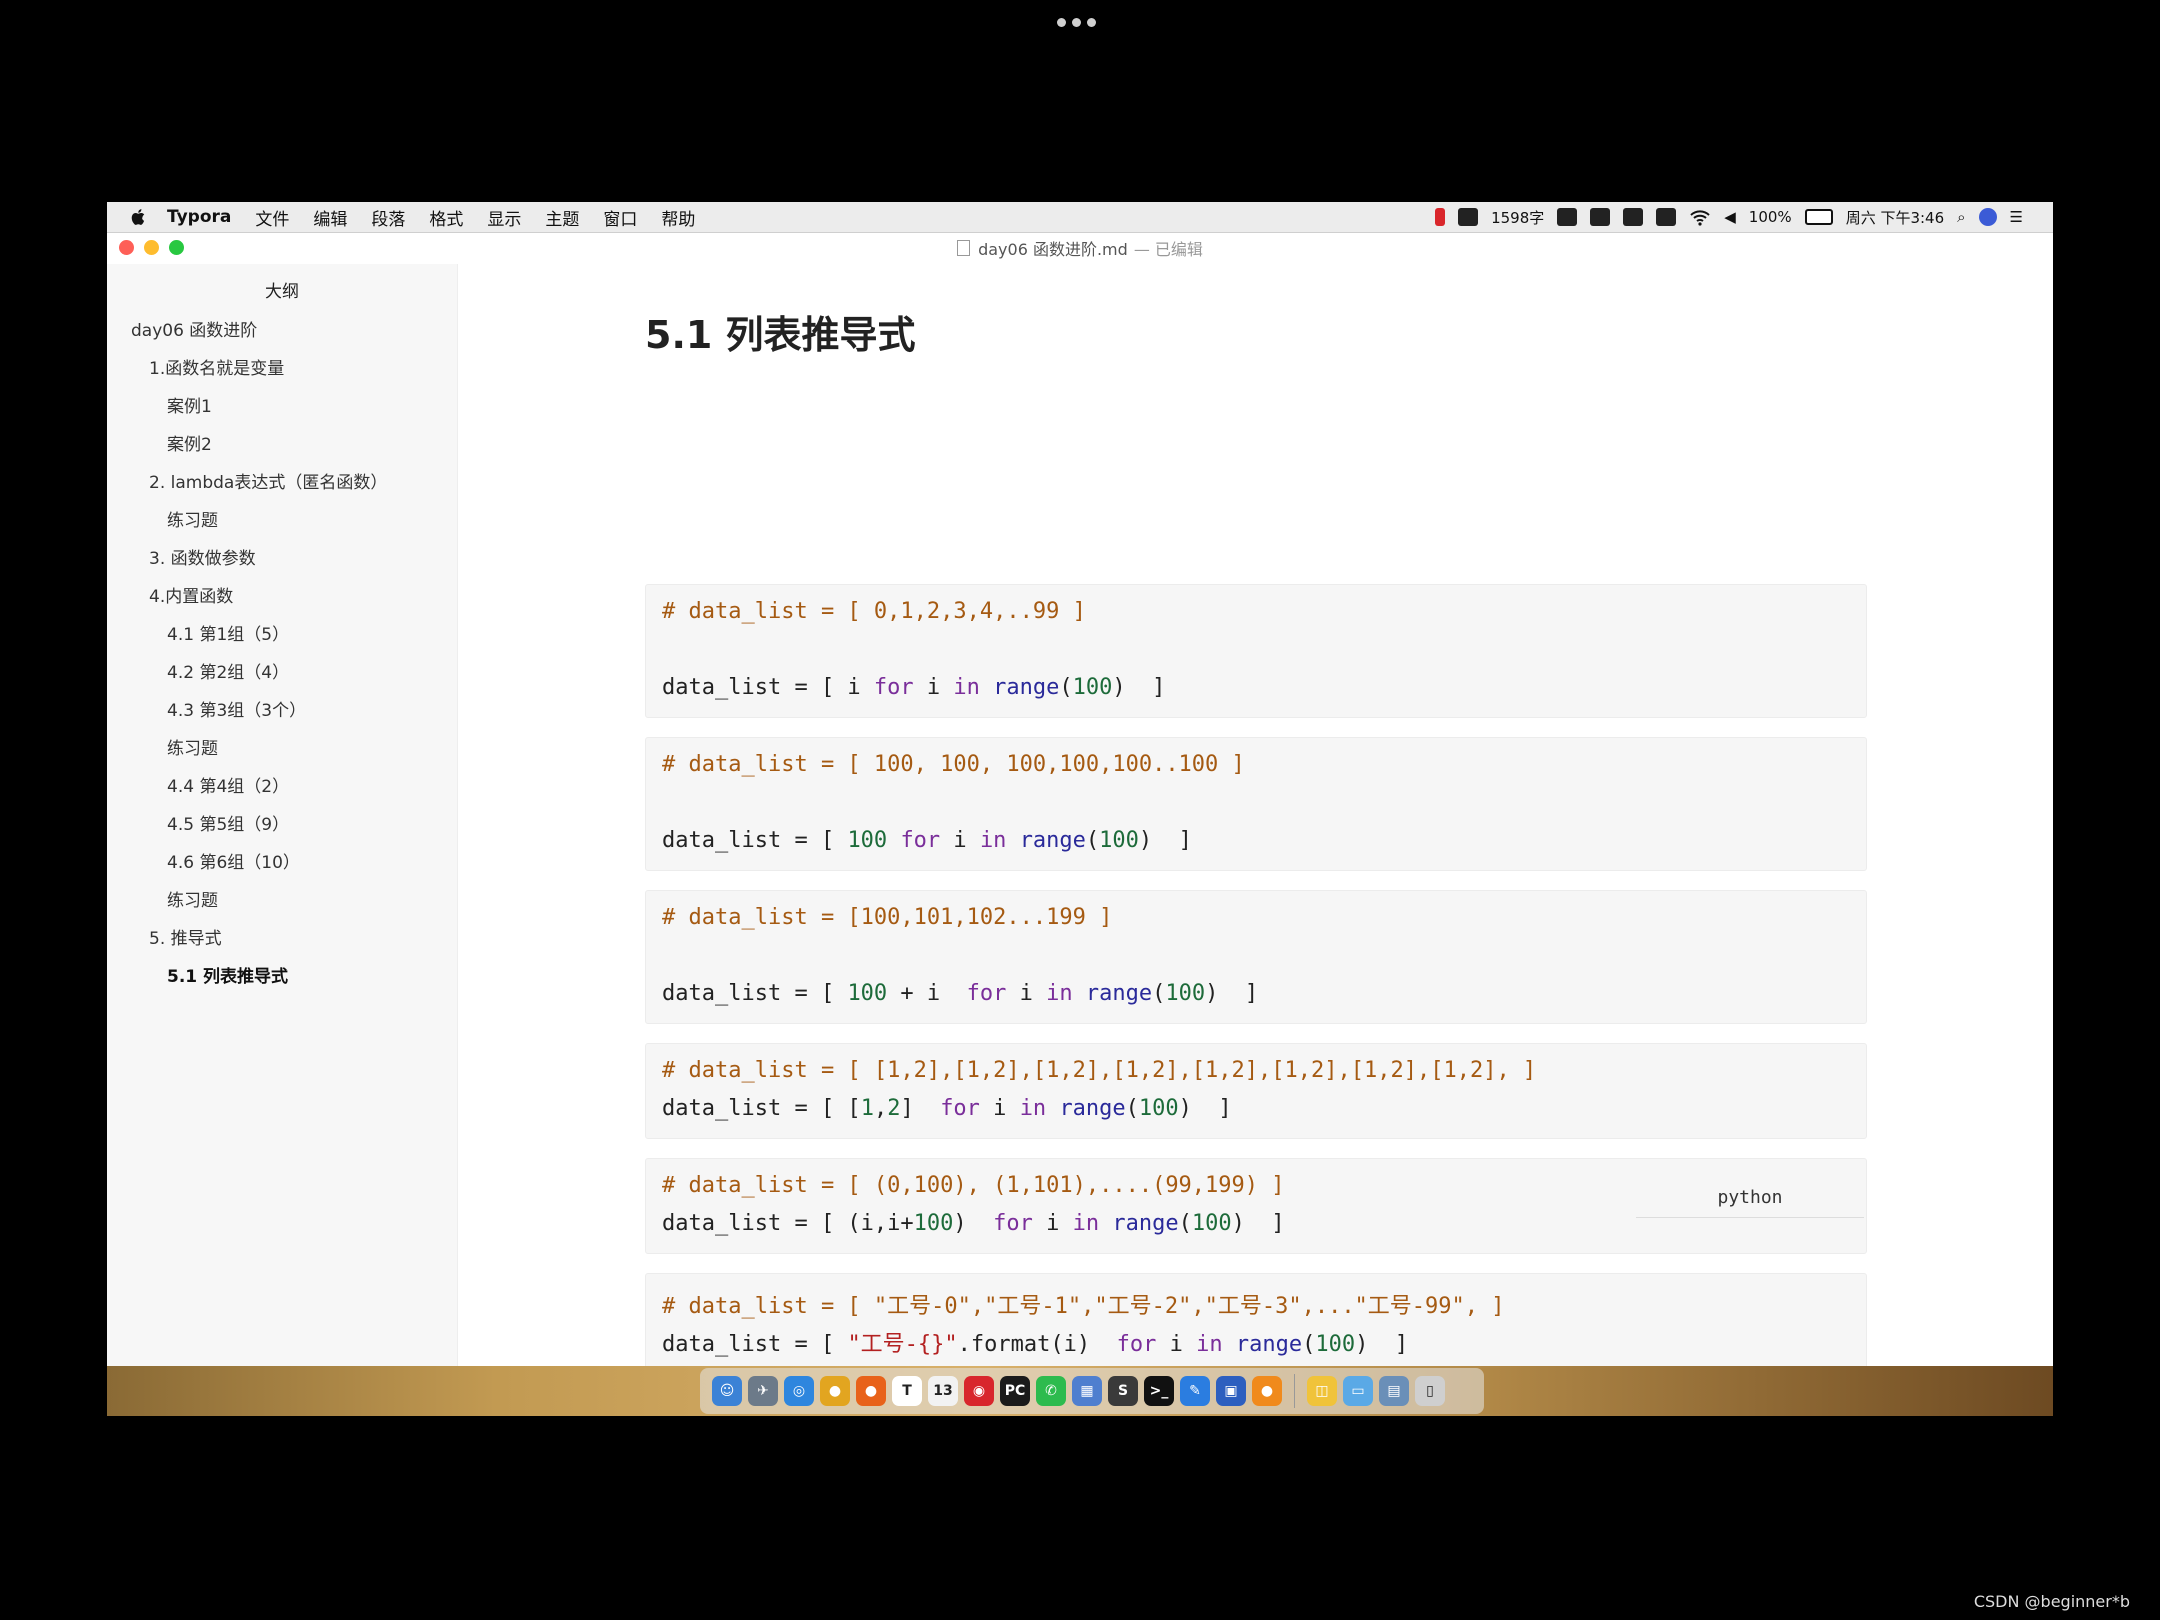 This screenshot has width=2160, height=1620. I want to click on zoom-window-button, so click(176, 247).